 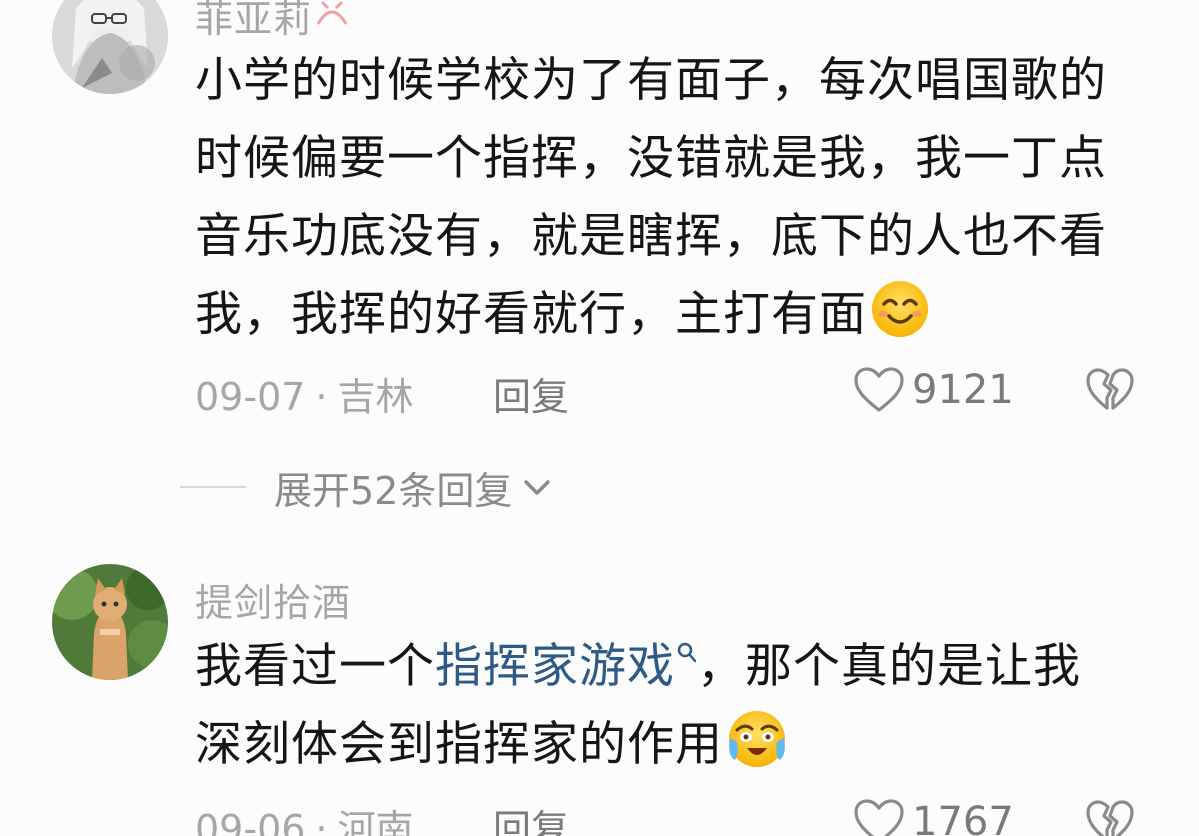 I want to click on comment-line: 小学的时候学校为了有面子，每次唱国歌的, so click(x=651, y=80).